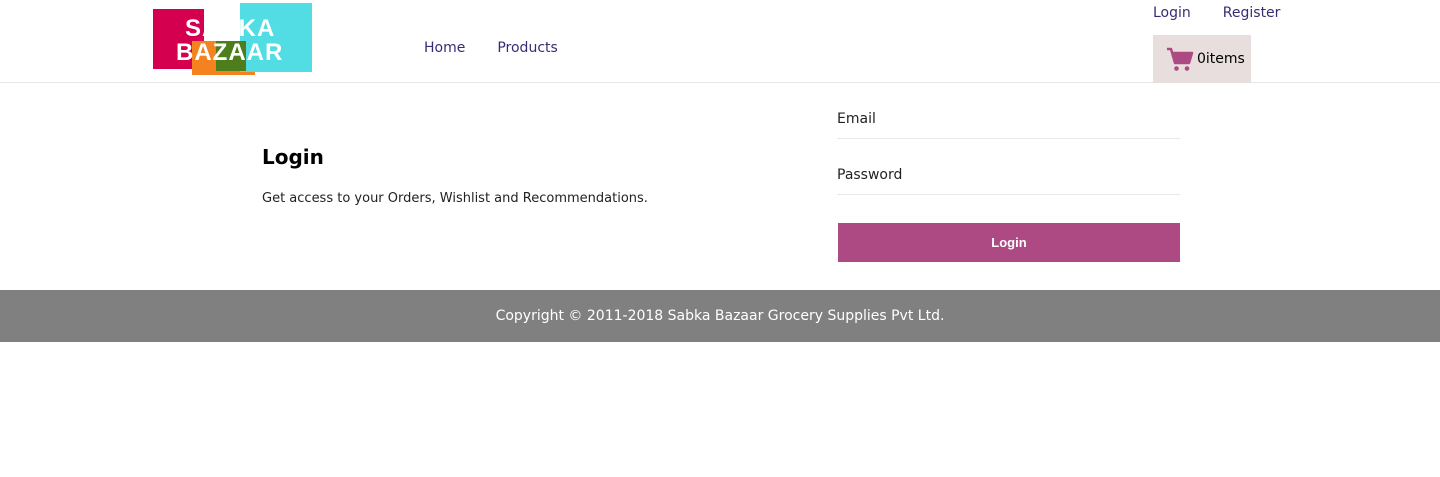  I want to click on login-form: Login, so click(1008, 185).